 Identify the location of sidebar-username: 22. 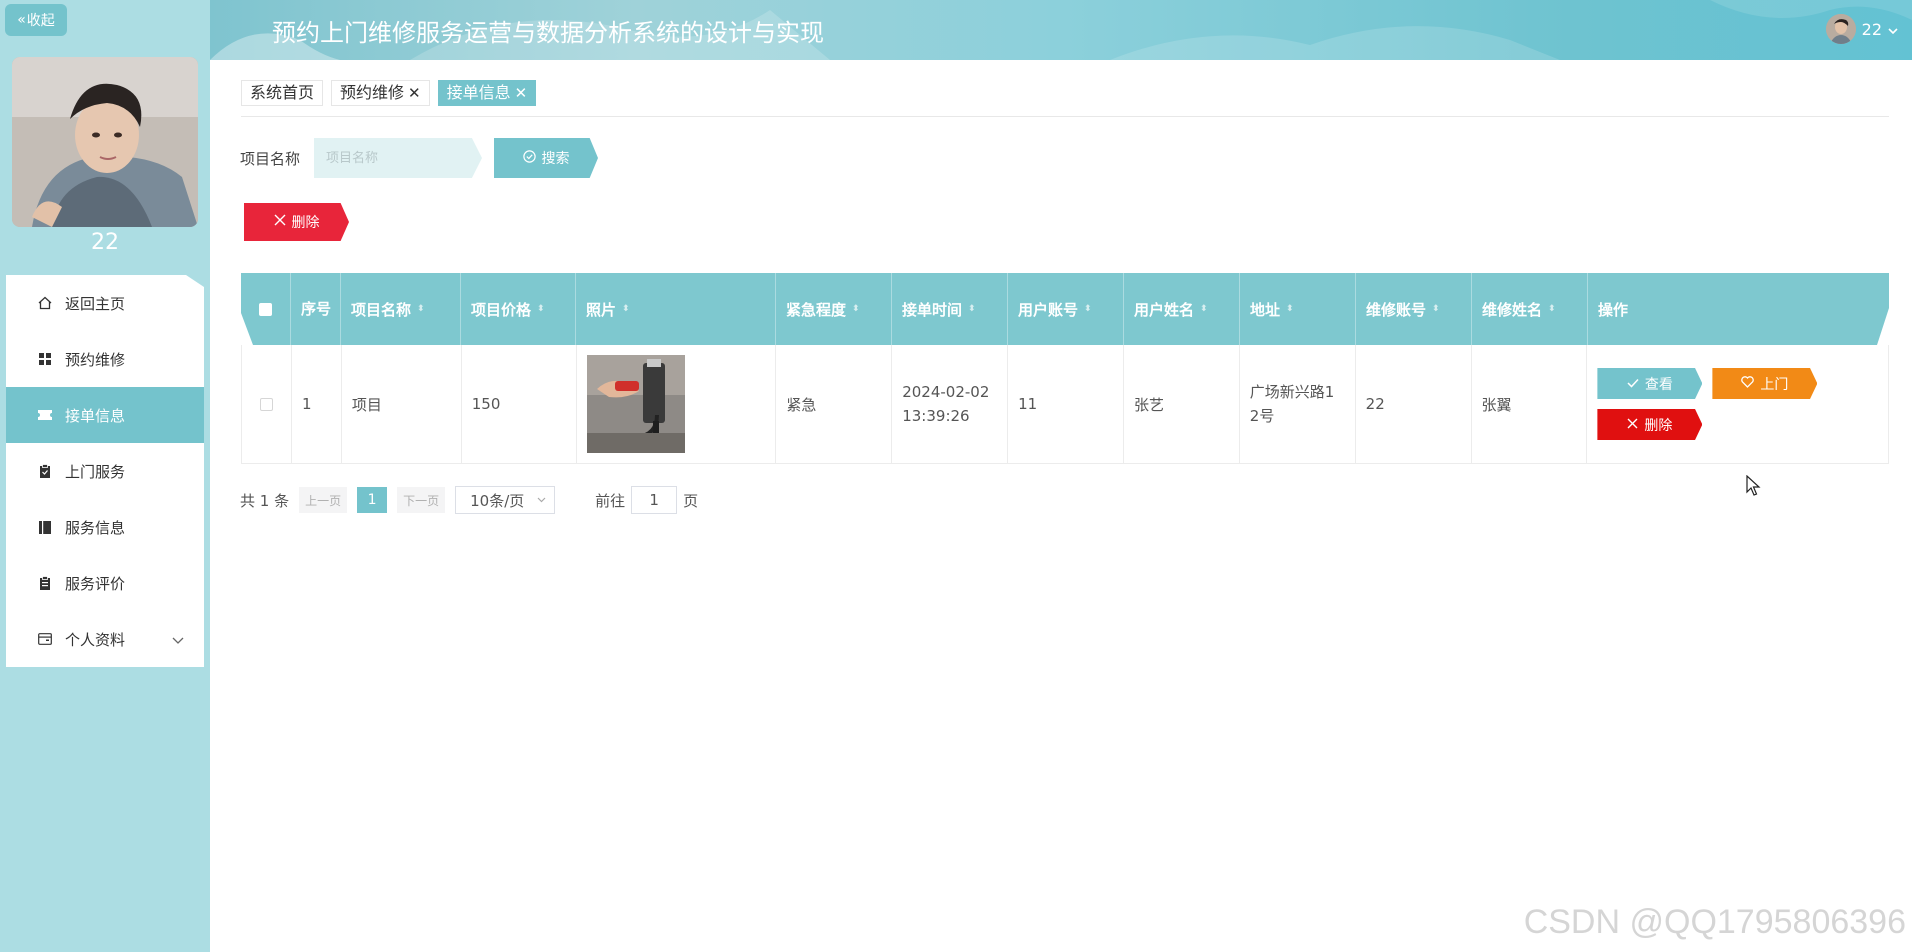
(105, 242).